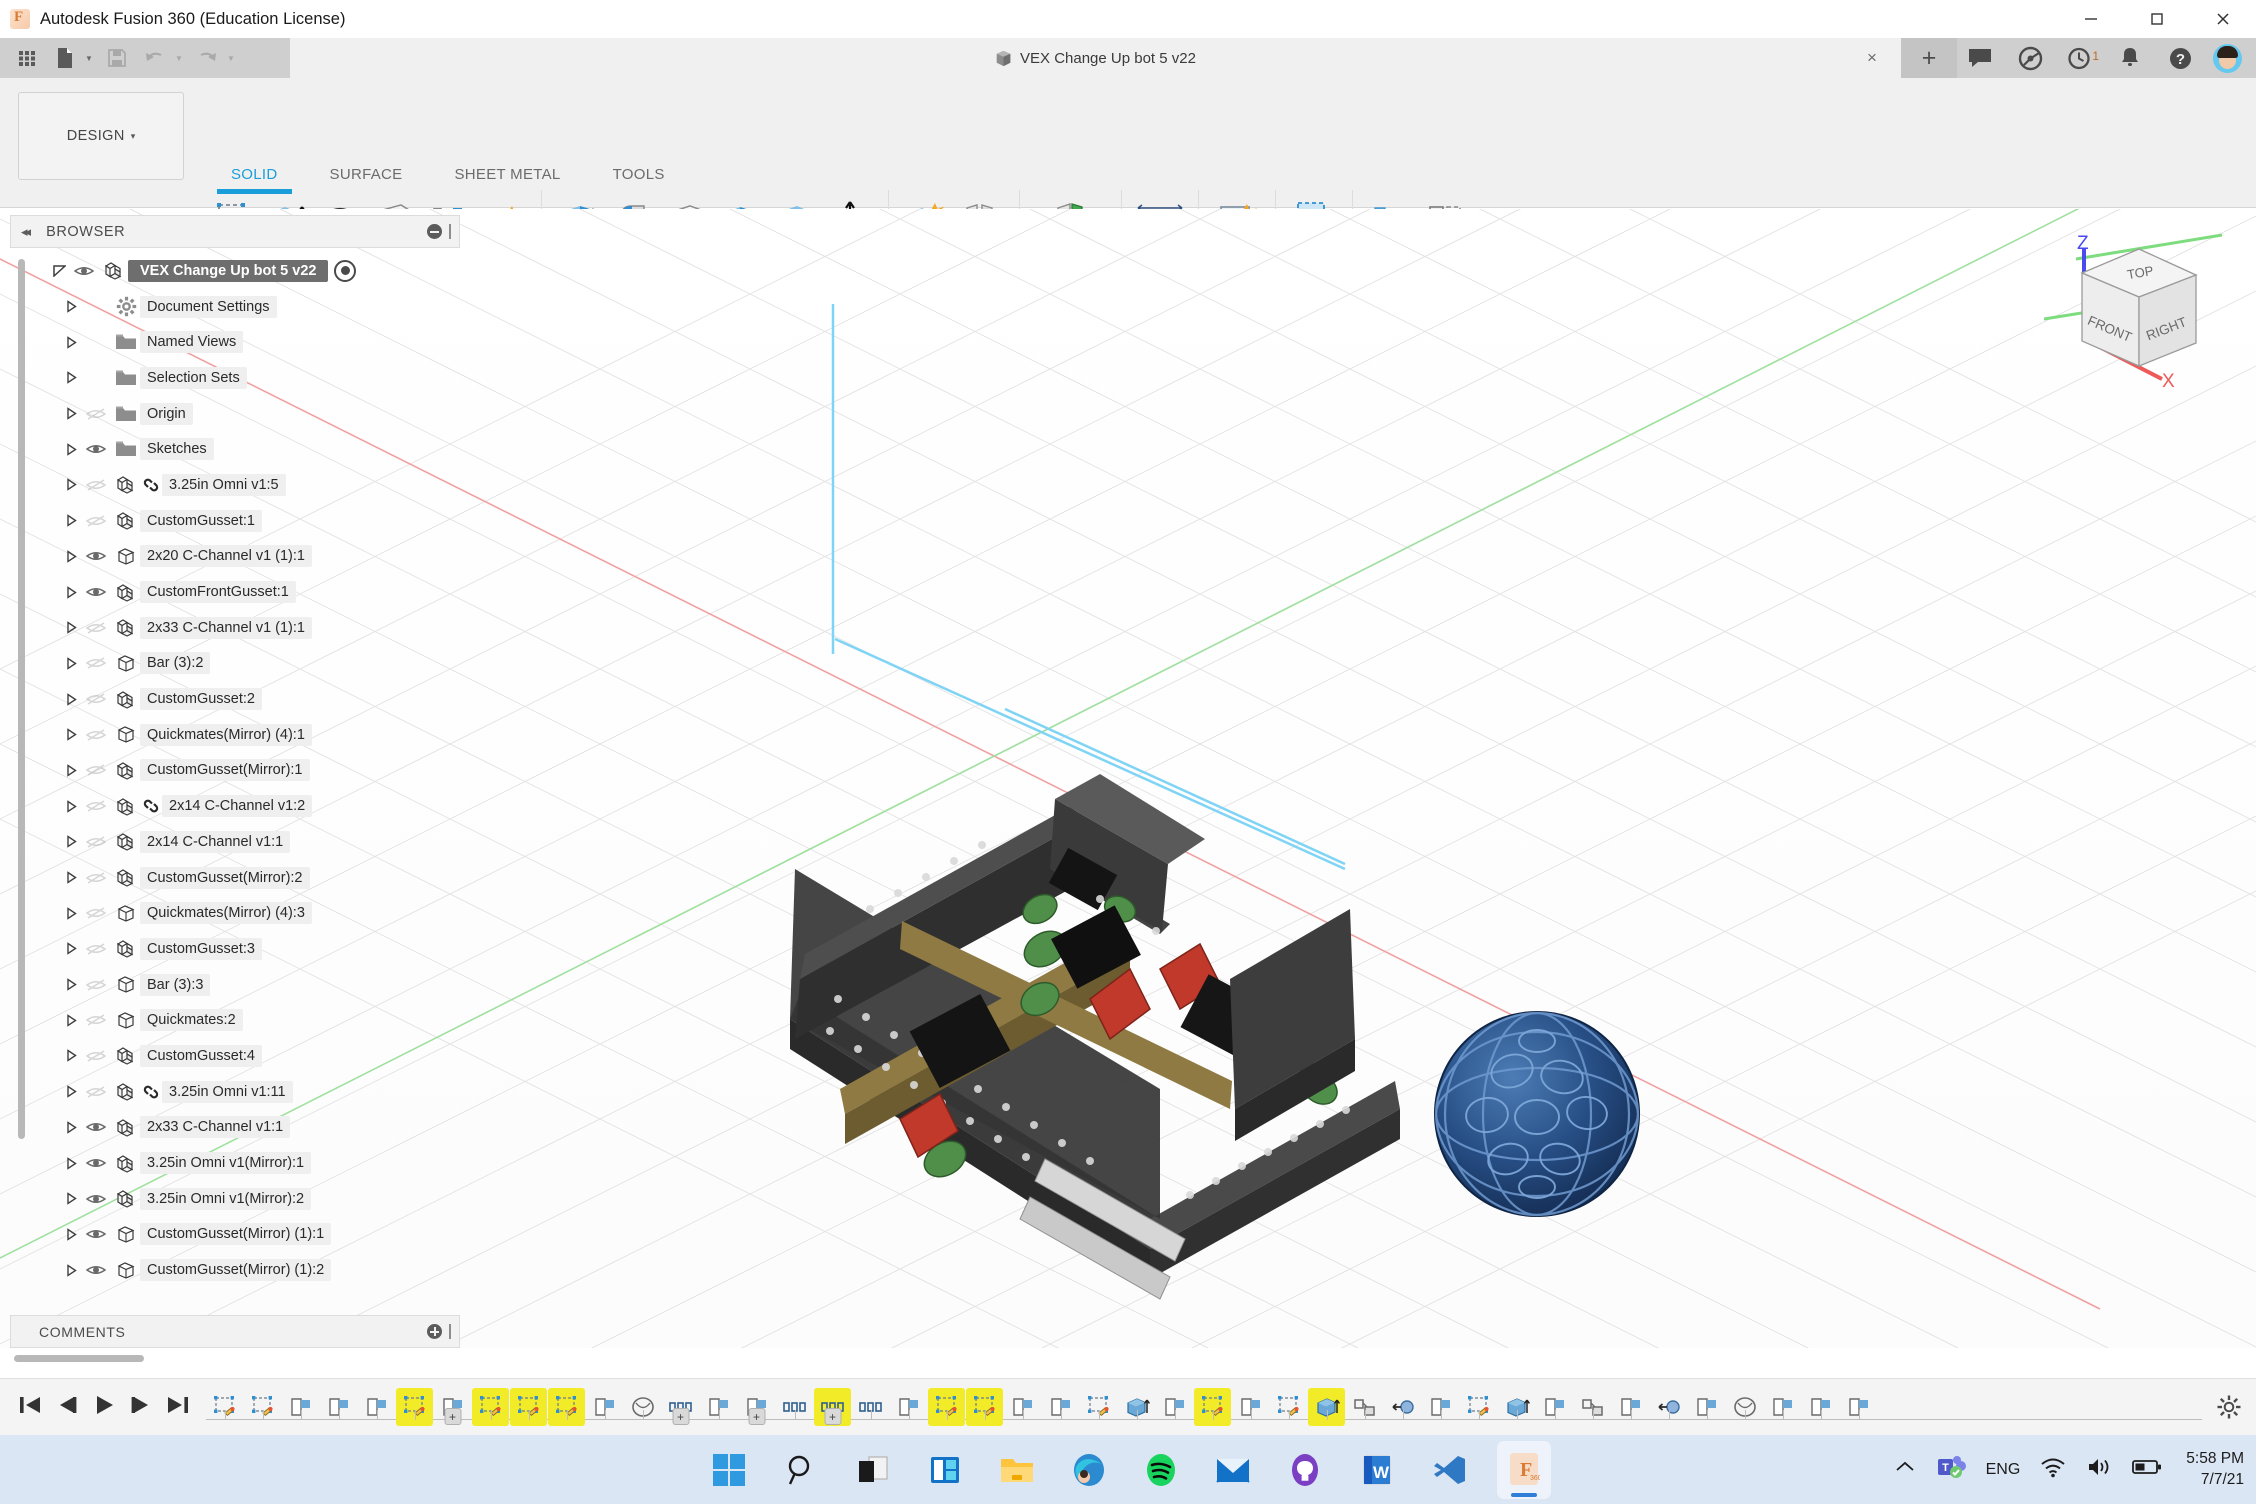 The height and width of the screenshot is (1504, 2256). What do you see at coordinates (1980, 58) in the screenshot?
I see `comments-icon` at bounding box center [1980, 58].